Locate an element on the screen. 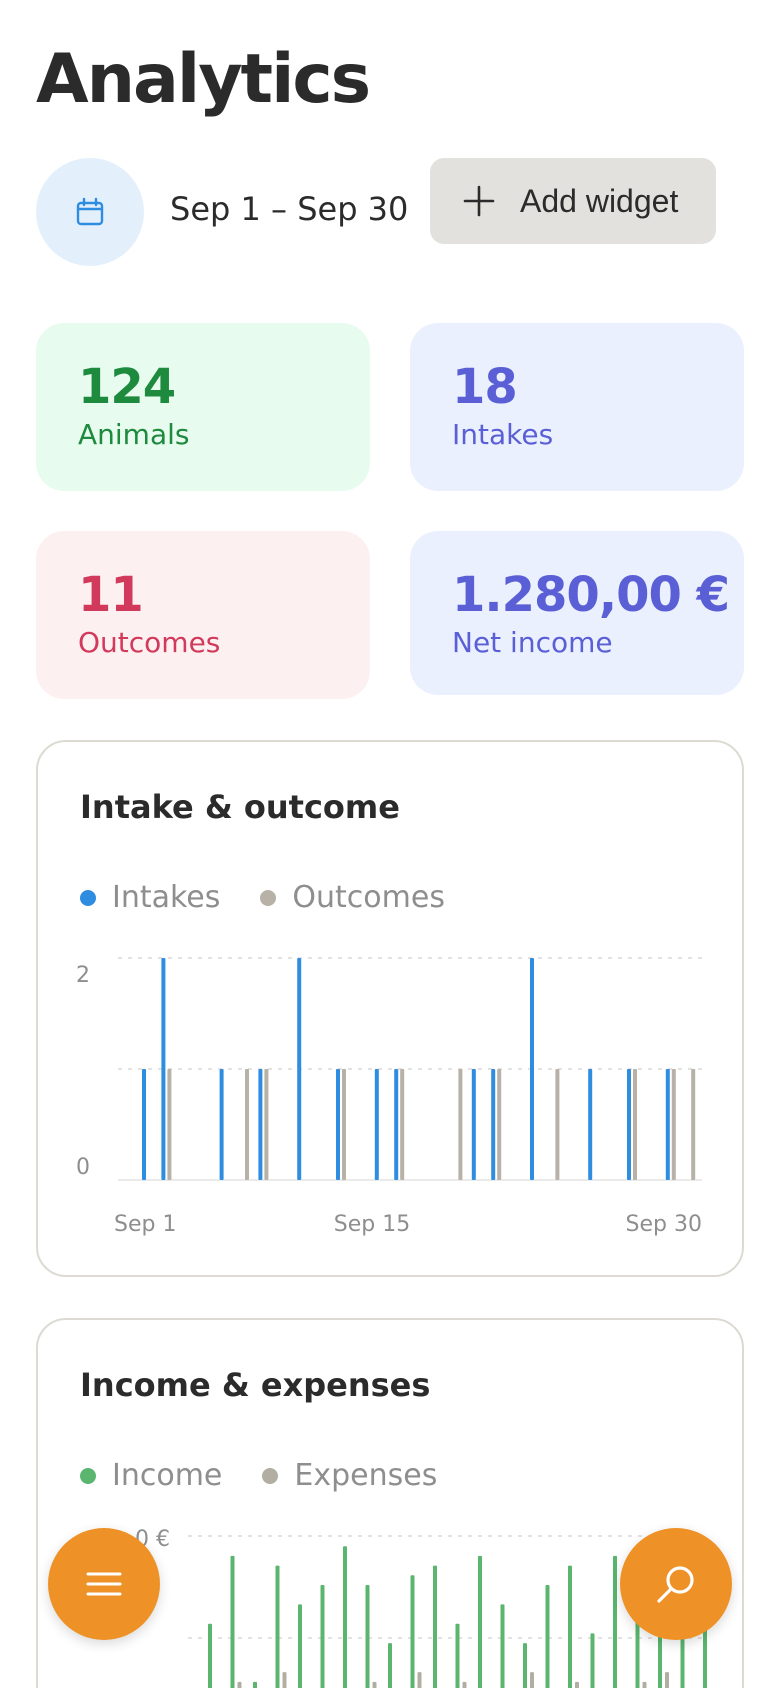 Image resolution: width=780 pixels, height=1688 pixels. x-tick-label: Sep 15 is located at coordinates (372, 1224).